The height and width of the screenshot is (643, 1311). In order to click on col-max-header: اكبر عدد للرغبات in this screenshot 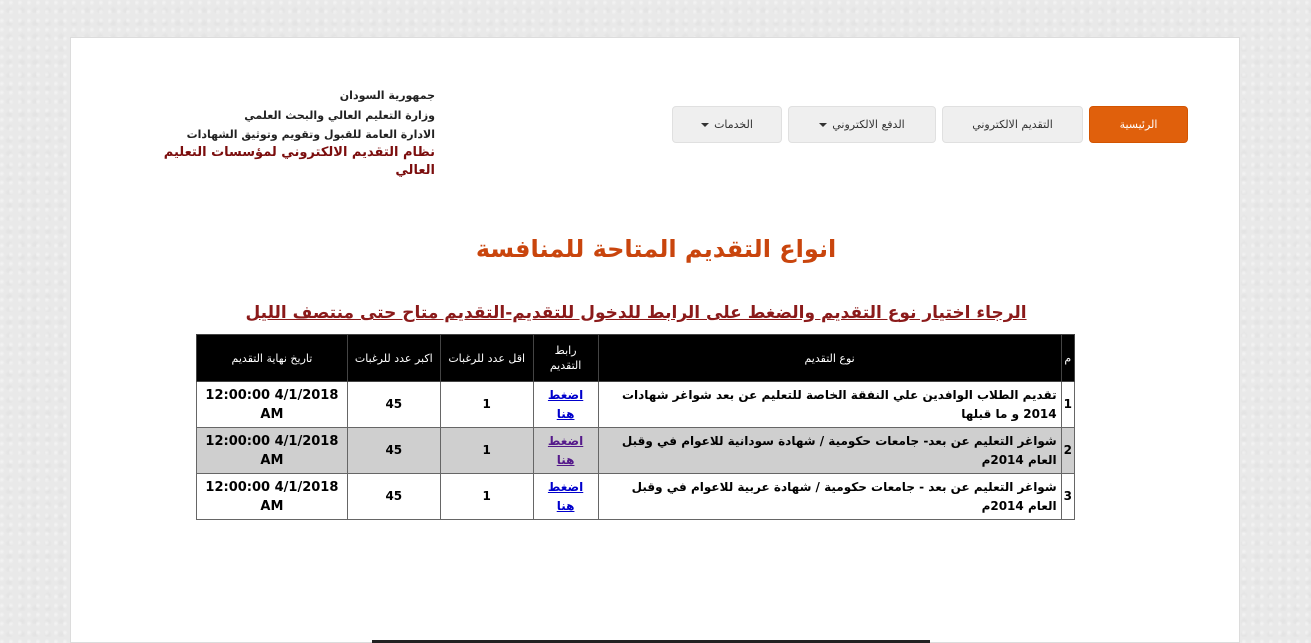, I will do `click(393, 358)`.